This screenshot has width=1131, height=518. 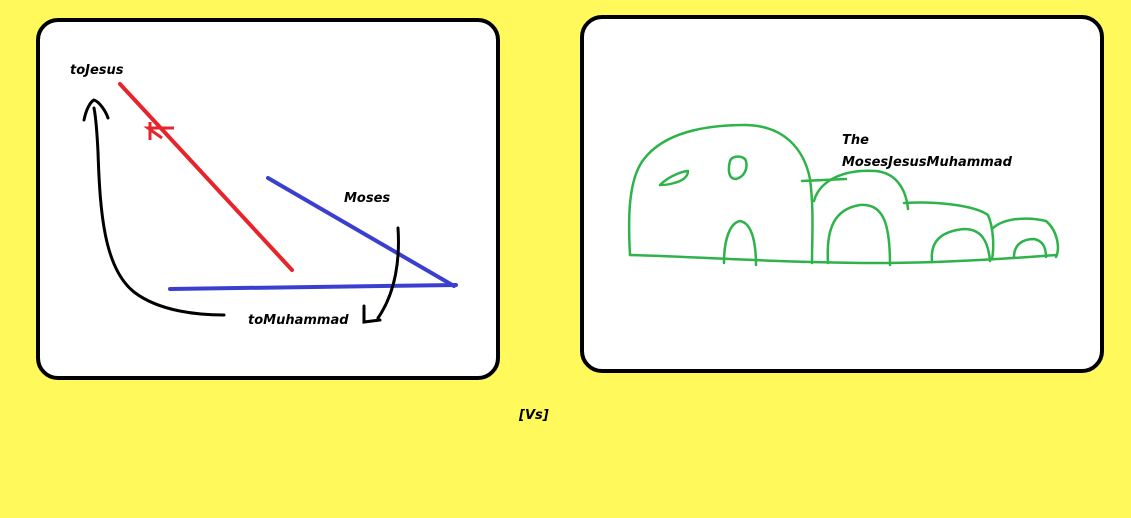 I want to click on label-moses: Moses, so click(x=367, y=198).